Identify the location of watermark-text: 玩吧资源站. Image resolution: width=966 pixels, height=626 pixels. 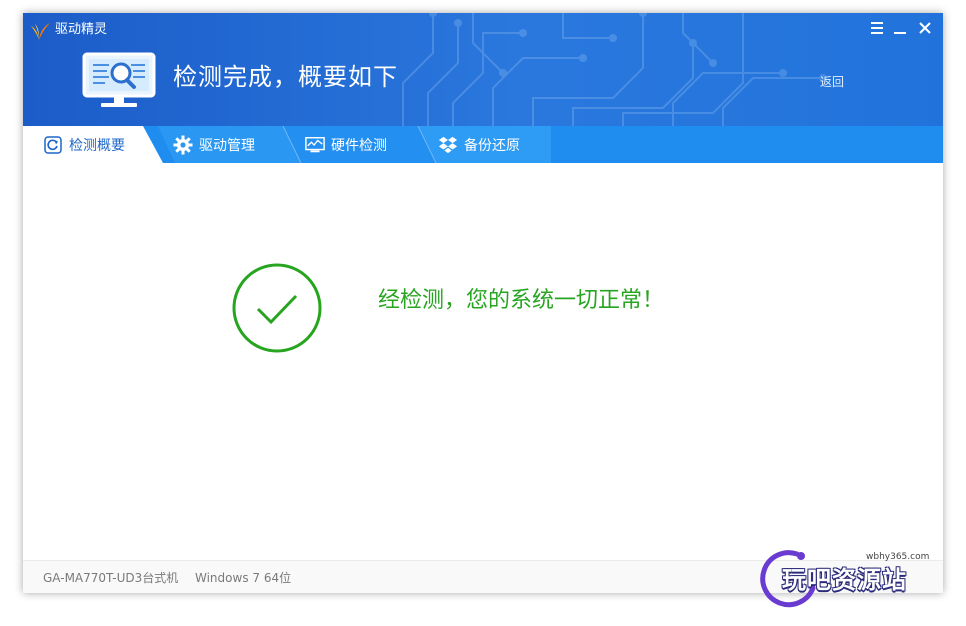
(844, 580).